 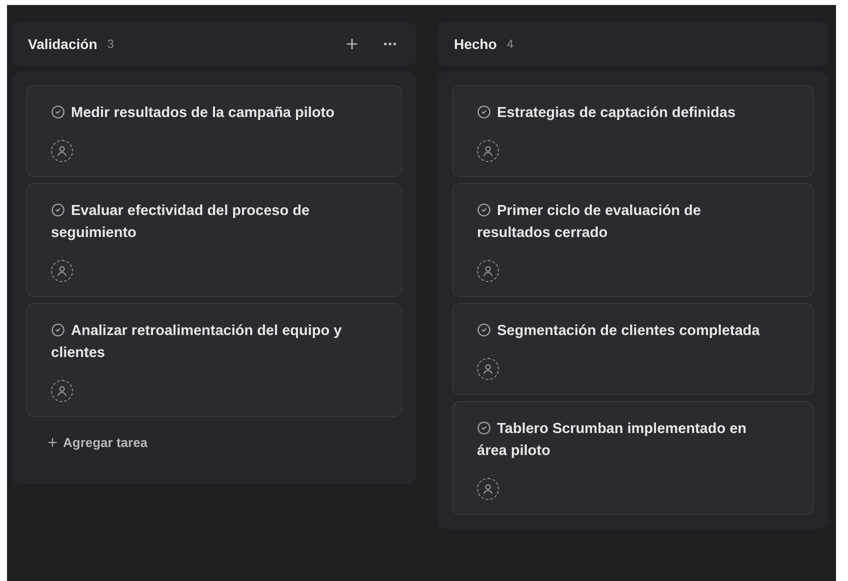 What do you see at coordinates (589, 222) in the screenshot?
I see `task-title: Primer ciclo de evaluación de resultados cerrado` at bounding box center [589, 222].